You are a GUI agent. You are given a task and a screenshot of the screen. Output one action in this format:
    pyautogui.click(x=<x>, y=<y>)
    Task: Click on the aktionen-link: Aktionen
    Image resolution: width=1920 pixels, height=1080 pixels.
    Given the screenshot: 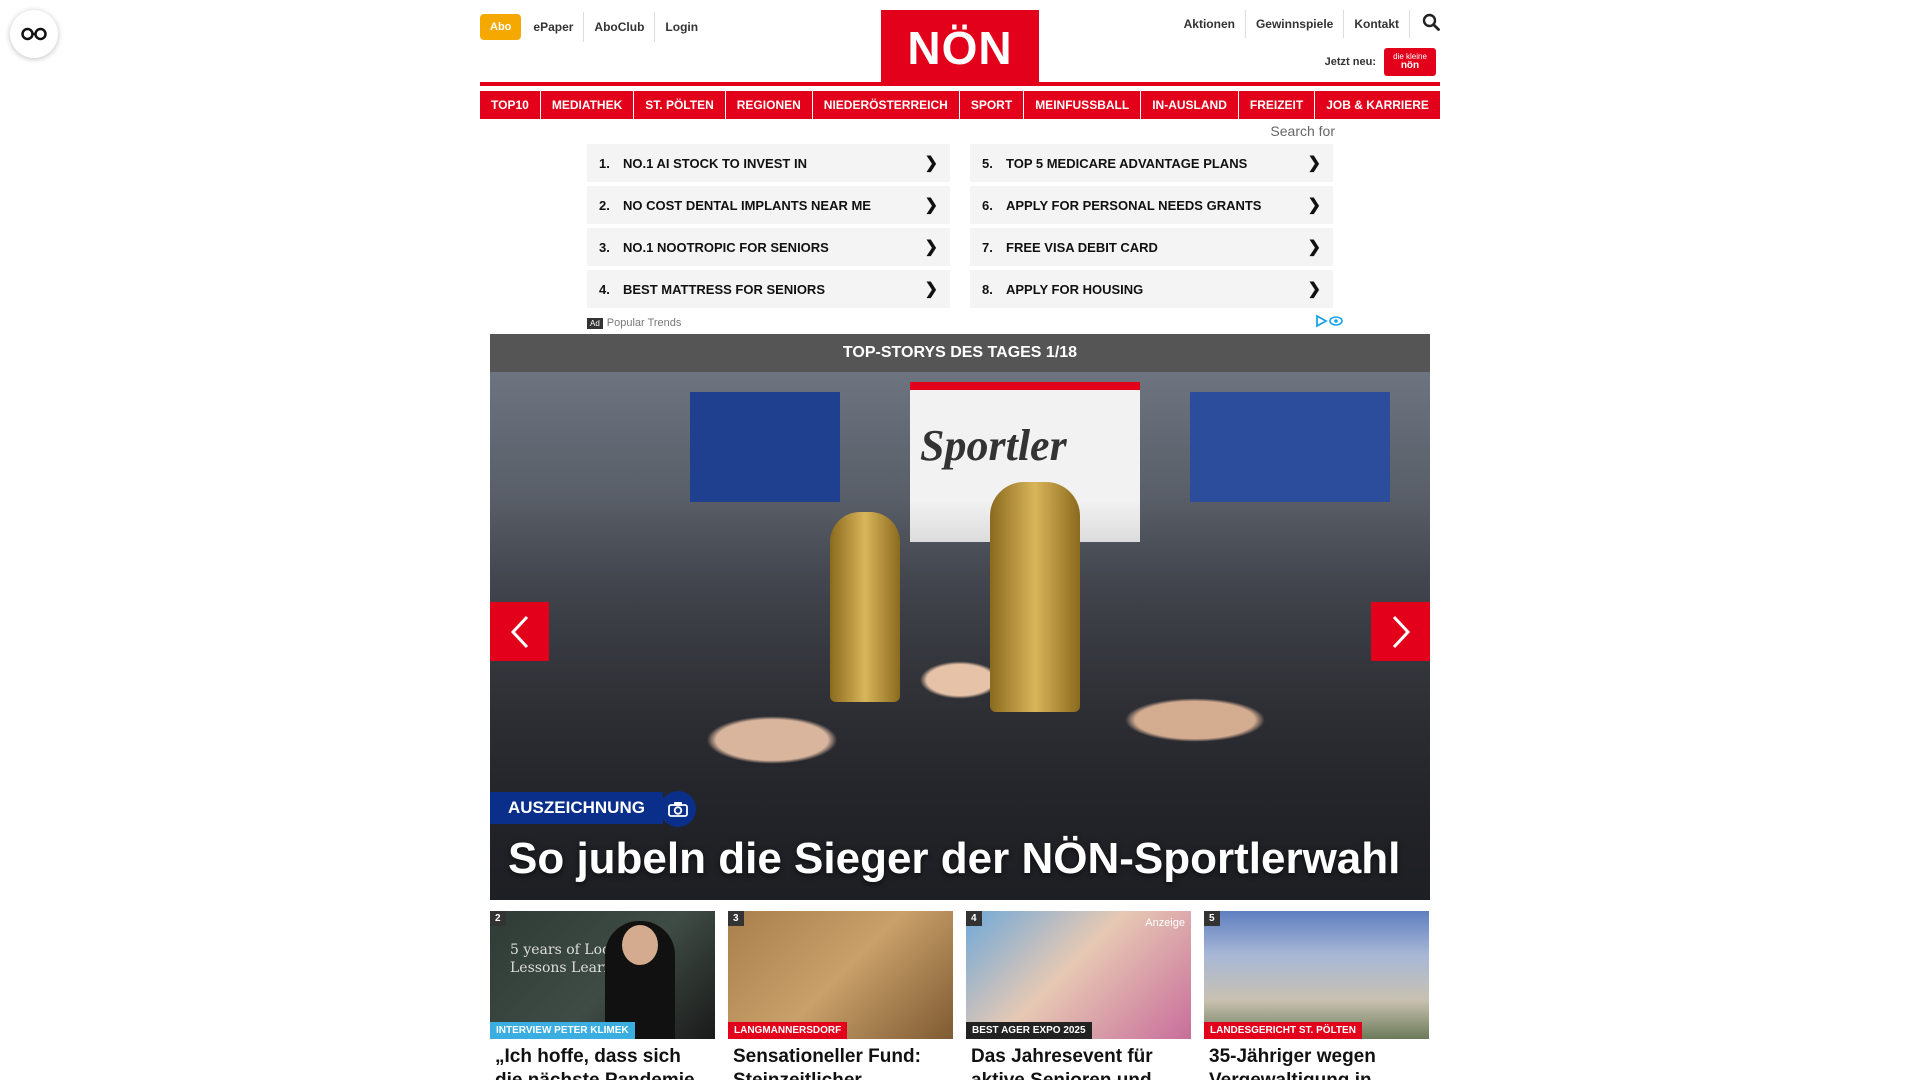 What is the action you would take?
    pyautogui.click(x=1210, y=24)
    